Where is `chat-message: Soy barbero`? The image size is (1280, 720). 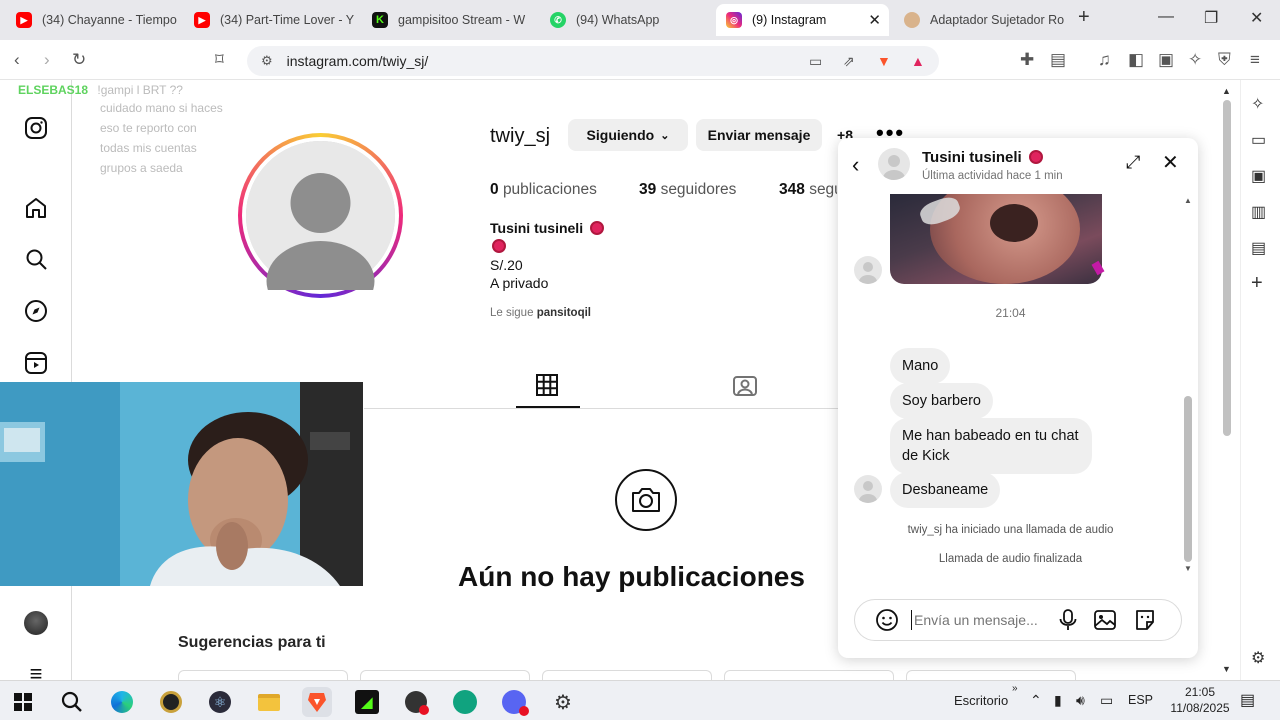 chat-message: Soy barbero is located at coordinates (941, 401).